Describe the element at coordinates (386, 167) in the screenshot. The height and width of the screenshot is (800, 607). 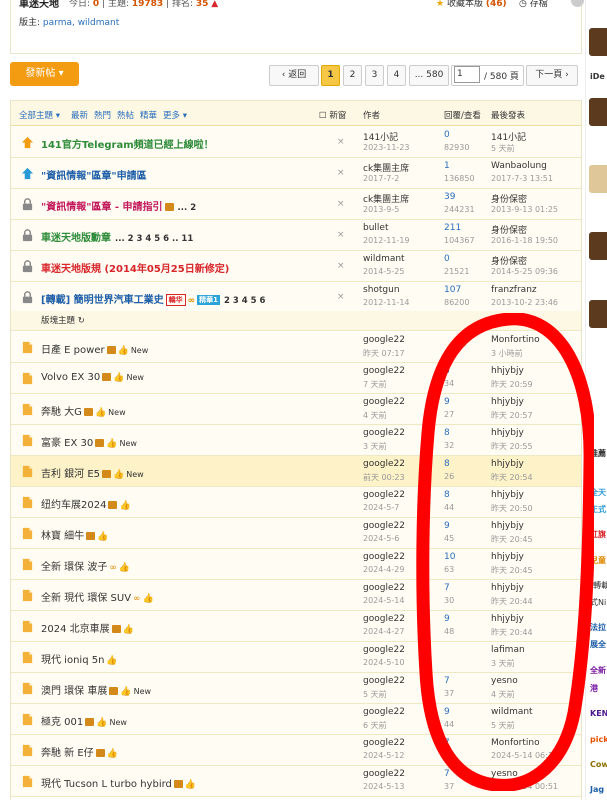
I see `thread-author: ck集團主席` at that location.